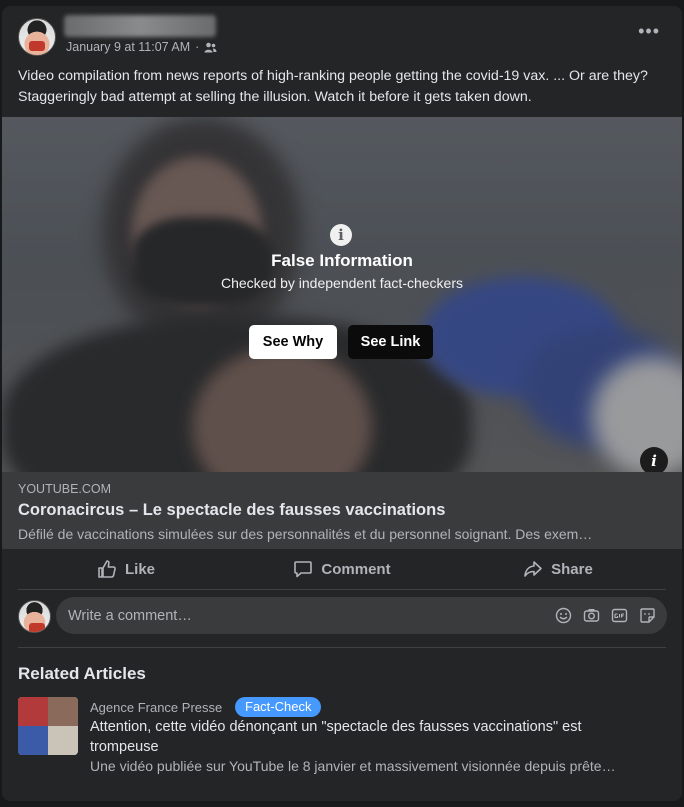  Describe the element at coordinates (342, 260) in the screenshot. I see `false-info-title: False Information` at that location.